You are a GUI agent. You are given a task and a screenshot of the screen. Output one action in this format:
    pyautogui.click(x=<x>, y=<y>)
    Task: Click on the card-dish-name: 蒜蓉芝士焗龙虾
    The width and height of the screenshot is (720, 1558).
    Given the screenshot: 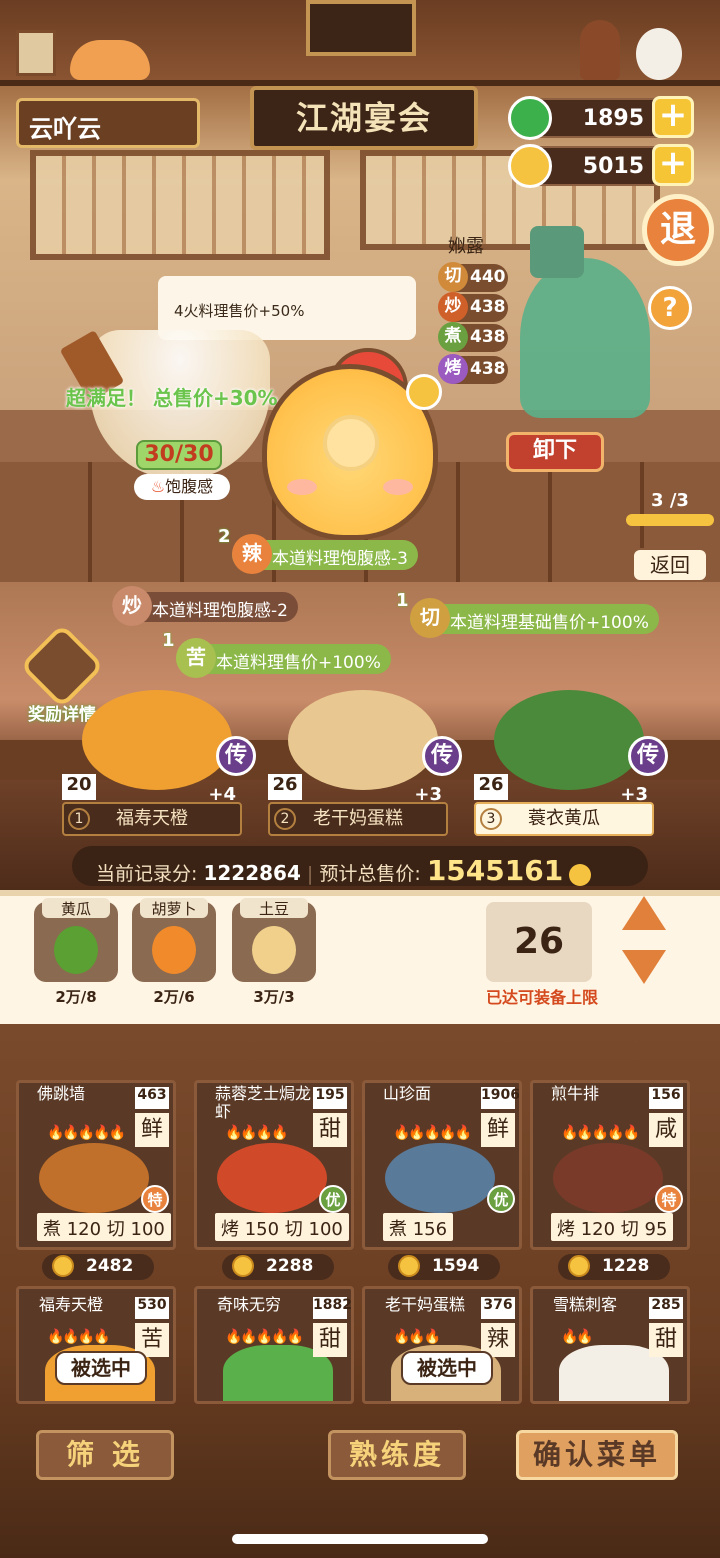 What is the action you would take?
    pyautogui.click(x=263, y=1102)
    